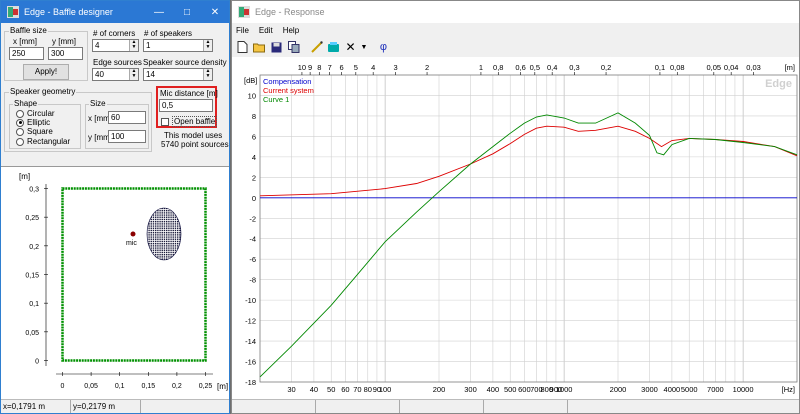 The image size is (800, 414). What do you see at coordinates (193, 135) in the screenshot?
I see `model-info-line1: This model uses` at bounding box center [193, 135].